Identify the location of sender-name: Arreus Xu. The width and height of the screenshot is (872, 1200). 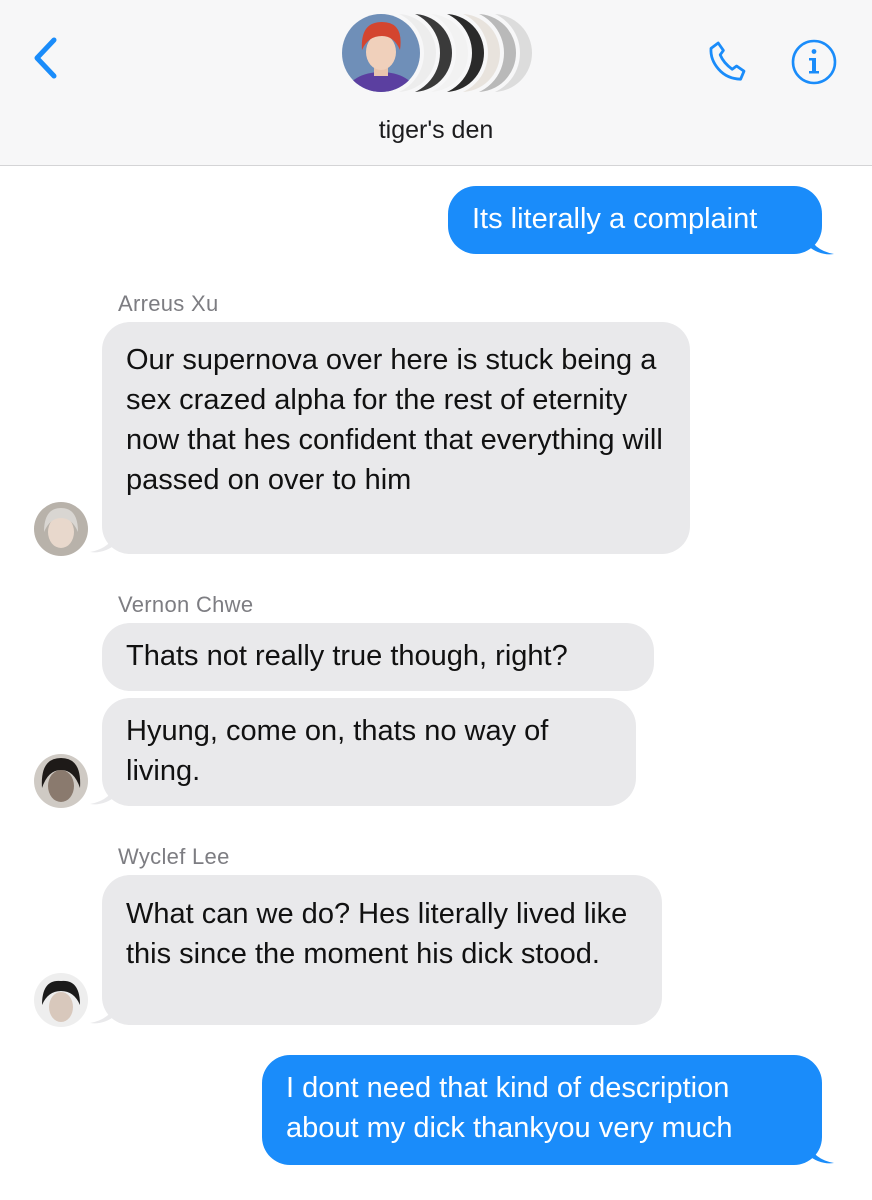
(168, 303).